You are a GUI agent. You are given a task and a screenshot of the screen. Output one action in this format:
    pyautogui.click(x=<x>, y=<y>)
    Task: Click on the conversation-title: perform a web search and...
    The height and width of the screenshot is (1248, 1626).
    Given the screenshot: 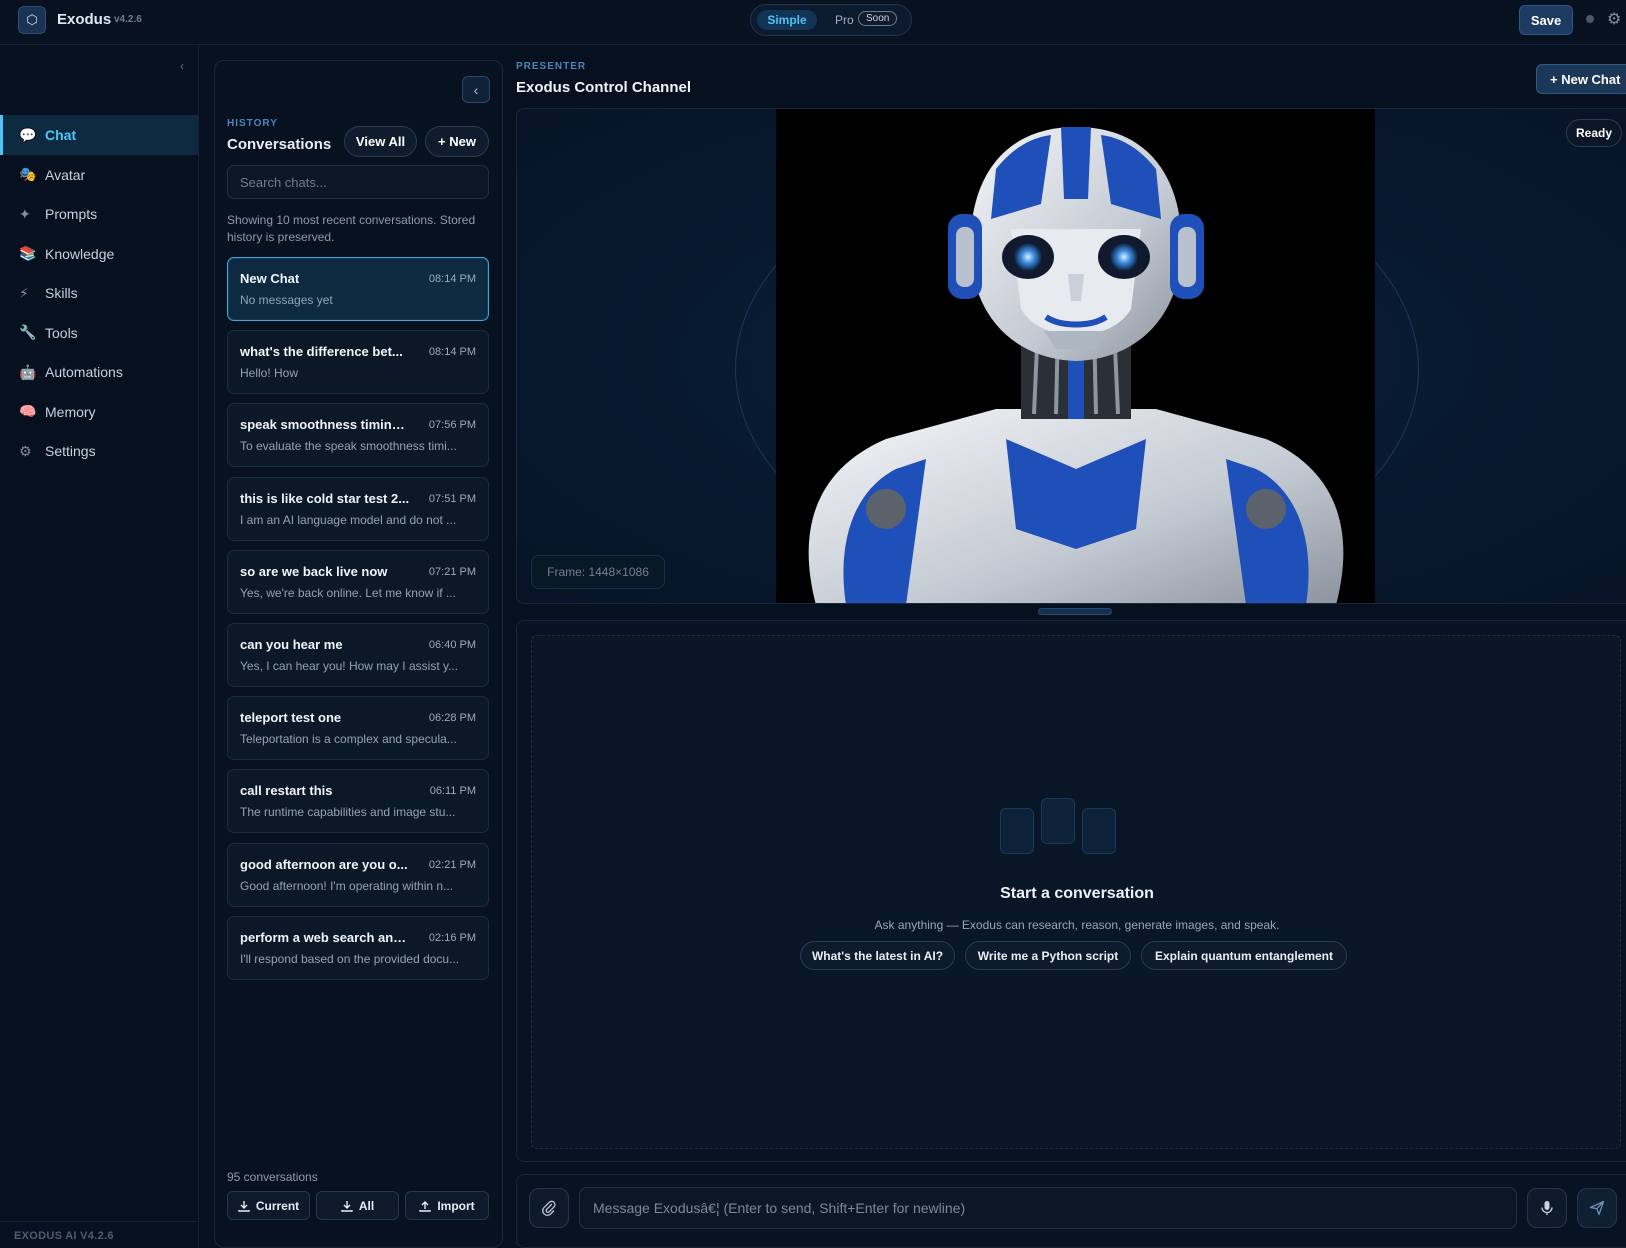 What is the action you would take?
    pyautogui.click(x=325, y=937)
    